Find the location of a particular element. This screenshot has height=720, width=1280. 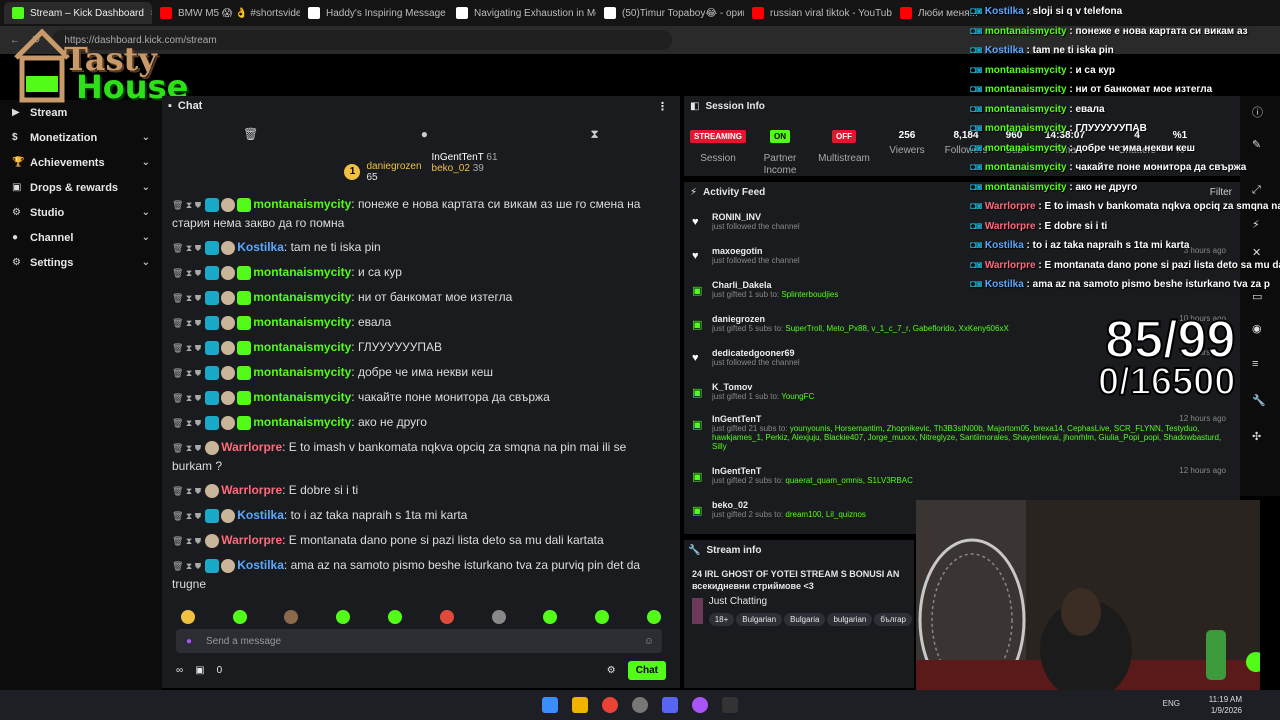

sidebar-item-monetization: $ Monetization ⌄ is located at coordinates (81, 137).